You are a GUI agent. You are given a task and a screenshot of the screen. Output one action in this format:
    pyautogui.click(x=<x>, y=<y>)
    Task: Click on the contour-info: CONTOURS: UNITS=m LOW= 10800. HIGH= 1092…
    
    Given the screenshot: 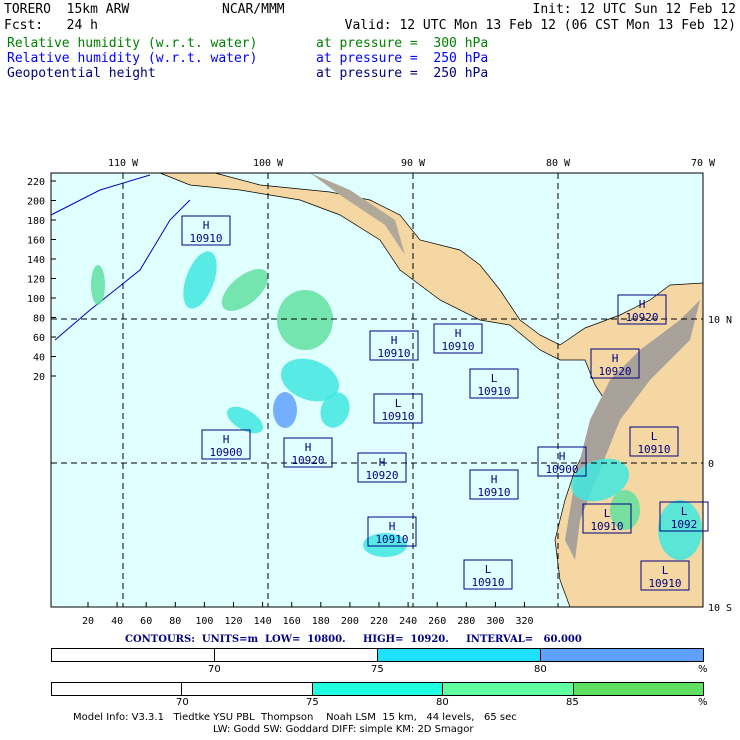 What is the action you would take?
    pyautogui.click(x=353, y=639)
    